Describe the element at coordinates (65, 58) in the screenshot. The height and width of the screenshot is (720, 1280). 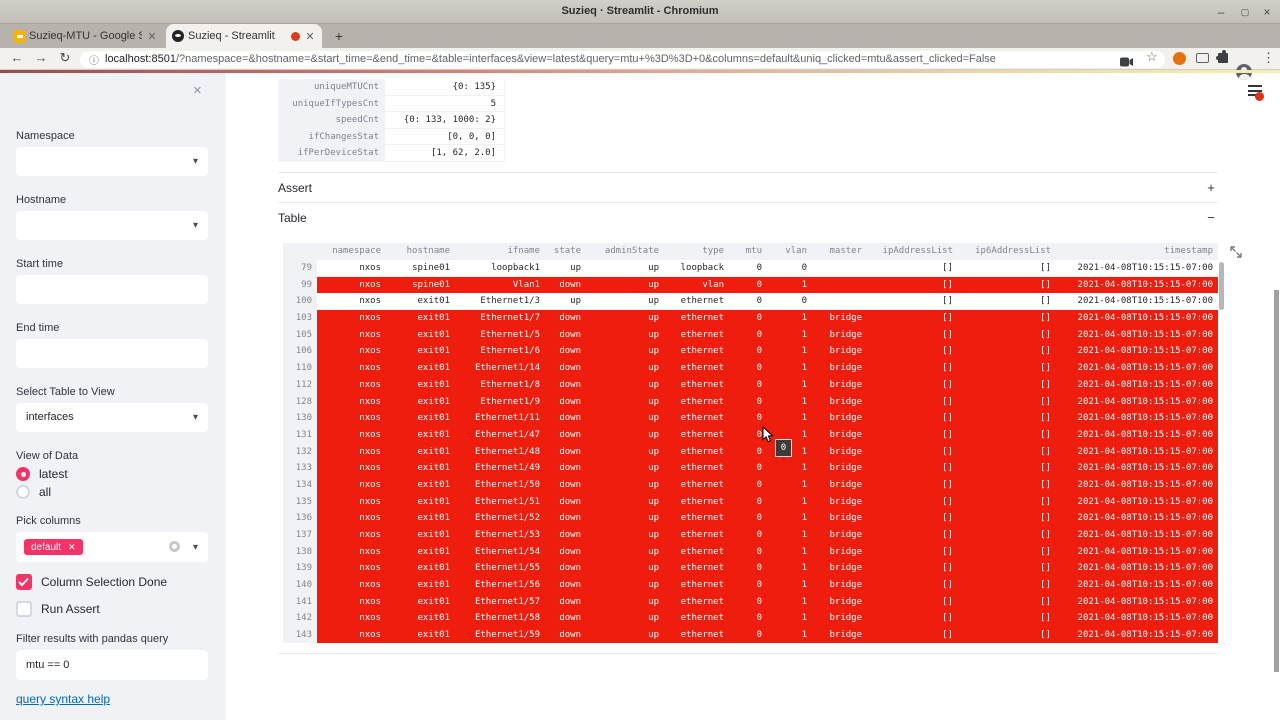
I see `reload-icon: ↻` at that location.